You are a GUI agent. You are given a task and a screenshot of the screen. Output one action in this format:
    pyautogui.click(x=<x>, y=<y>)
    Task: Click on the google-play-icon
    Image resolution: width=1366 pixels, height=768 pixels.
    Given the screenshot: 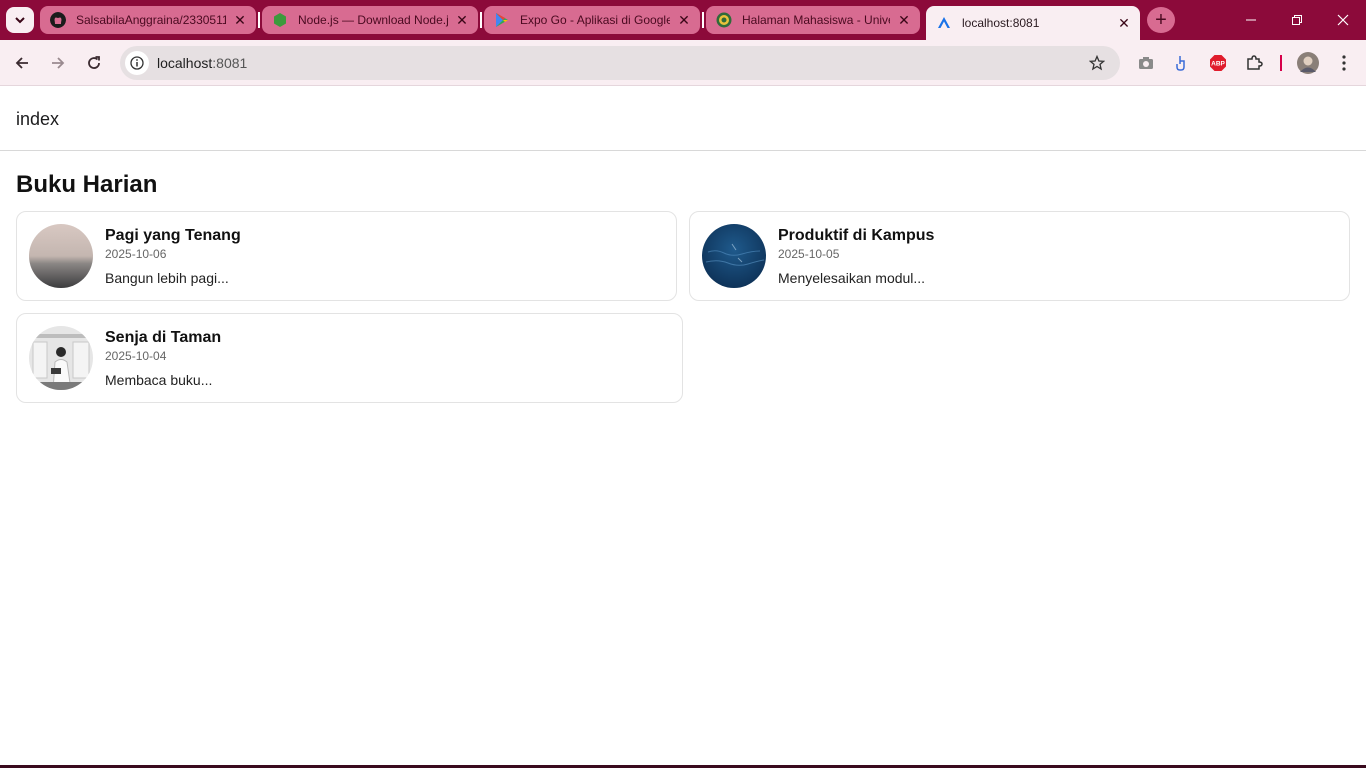 What is the action you would take?
    pyautogui.click(x=502, y=20)
    